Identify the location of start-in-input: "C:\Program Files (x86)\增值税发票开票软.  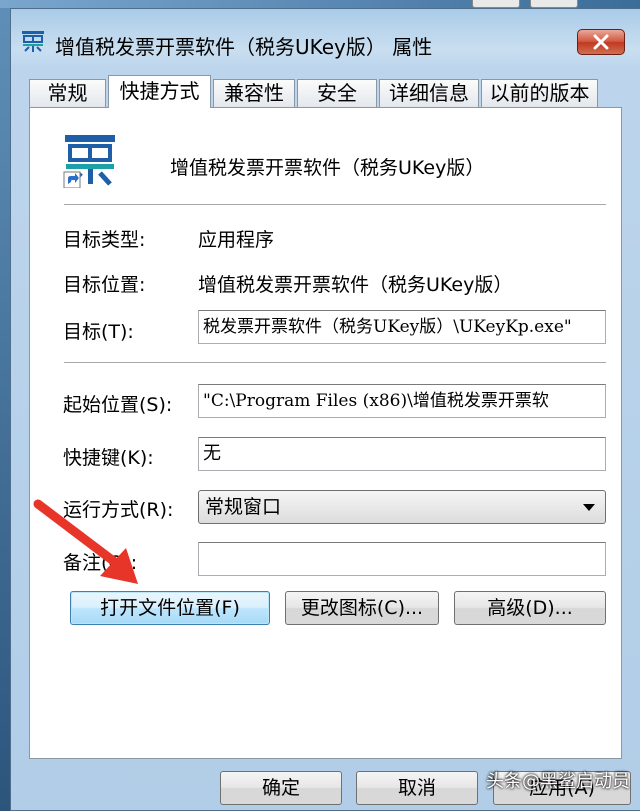
(402, 401).